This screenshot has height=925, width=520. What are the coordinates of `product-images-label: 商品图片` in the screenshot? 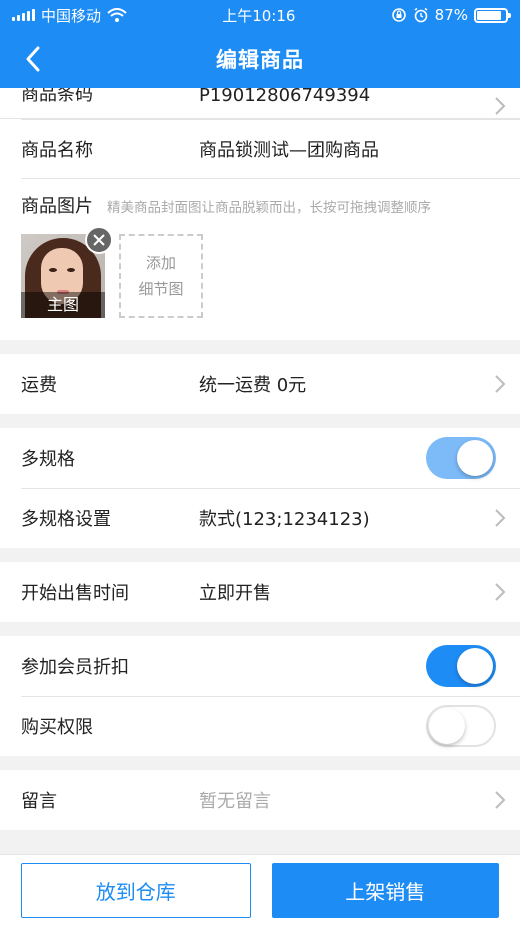 It's located at (57, 206).